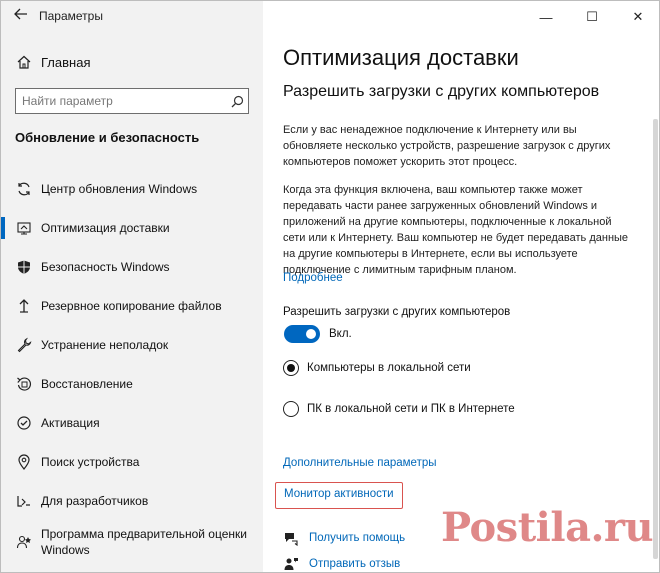 This screenshot has width=660, height=573. I want to click on sidebar-item-windows-security: Безопасность Windows, so click(132, 266).